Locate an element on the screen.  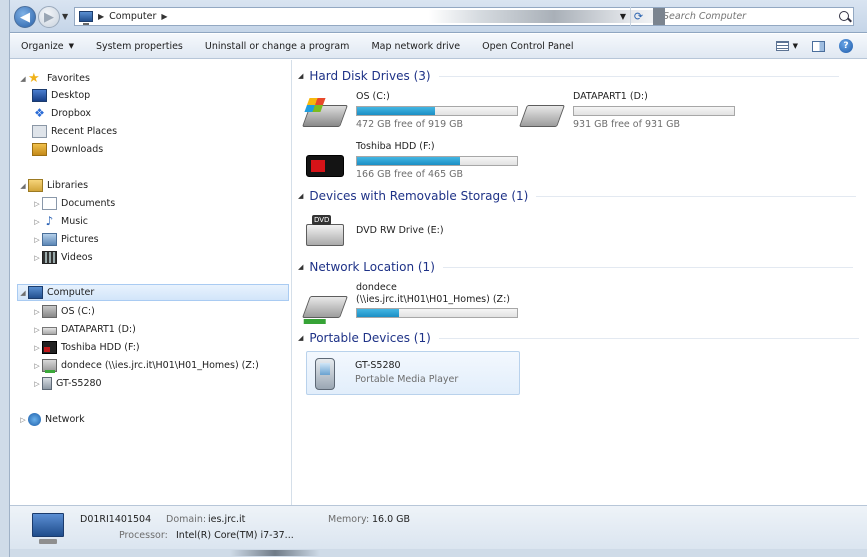
nav-item-drive-d: ▷ DATAPART1 (D:) is located at coordinates (84, 329).